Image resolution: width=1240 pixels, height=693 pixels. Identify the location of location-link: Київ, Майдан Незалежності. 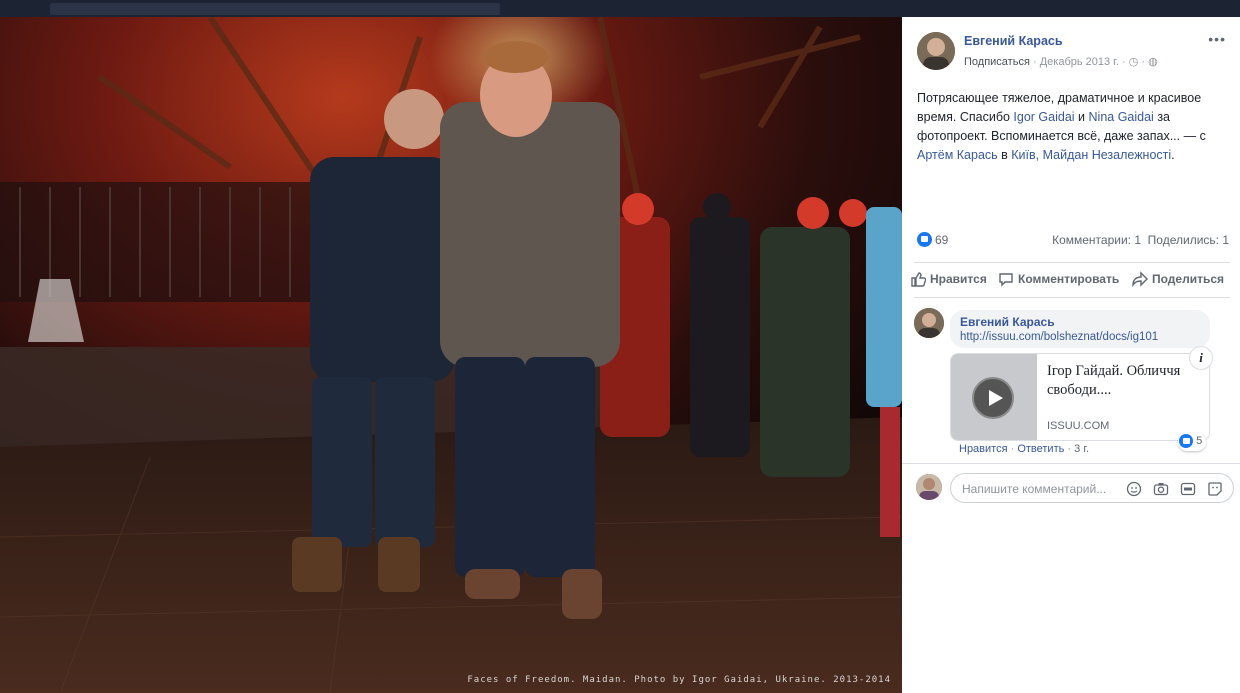
(1091, 155).